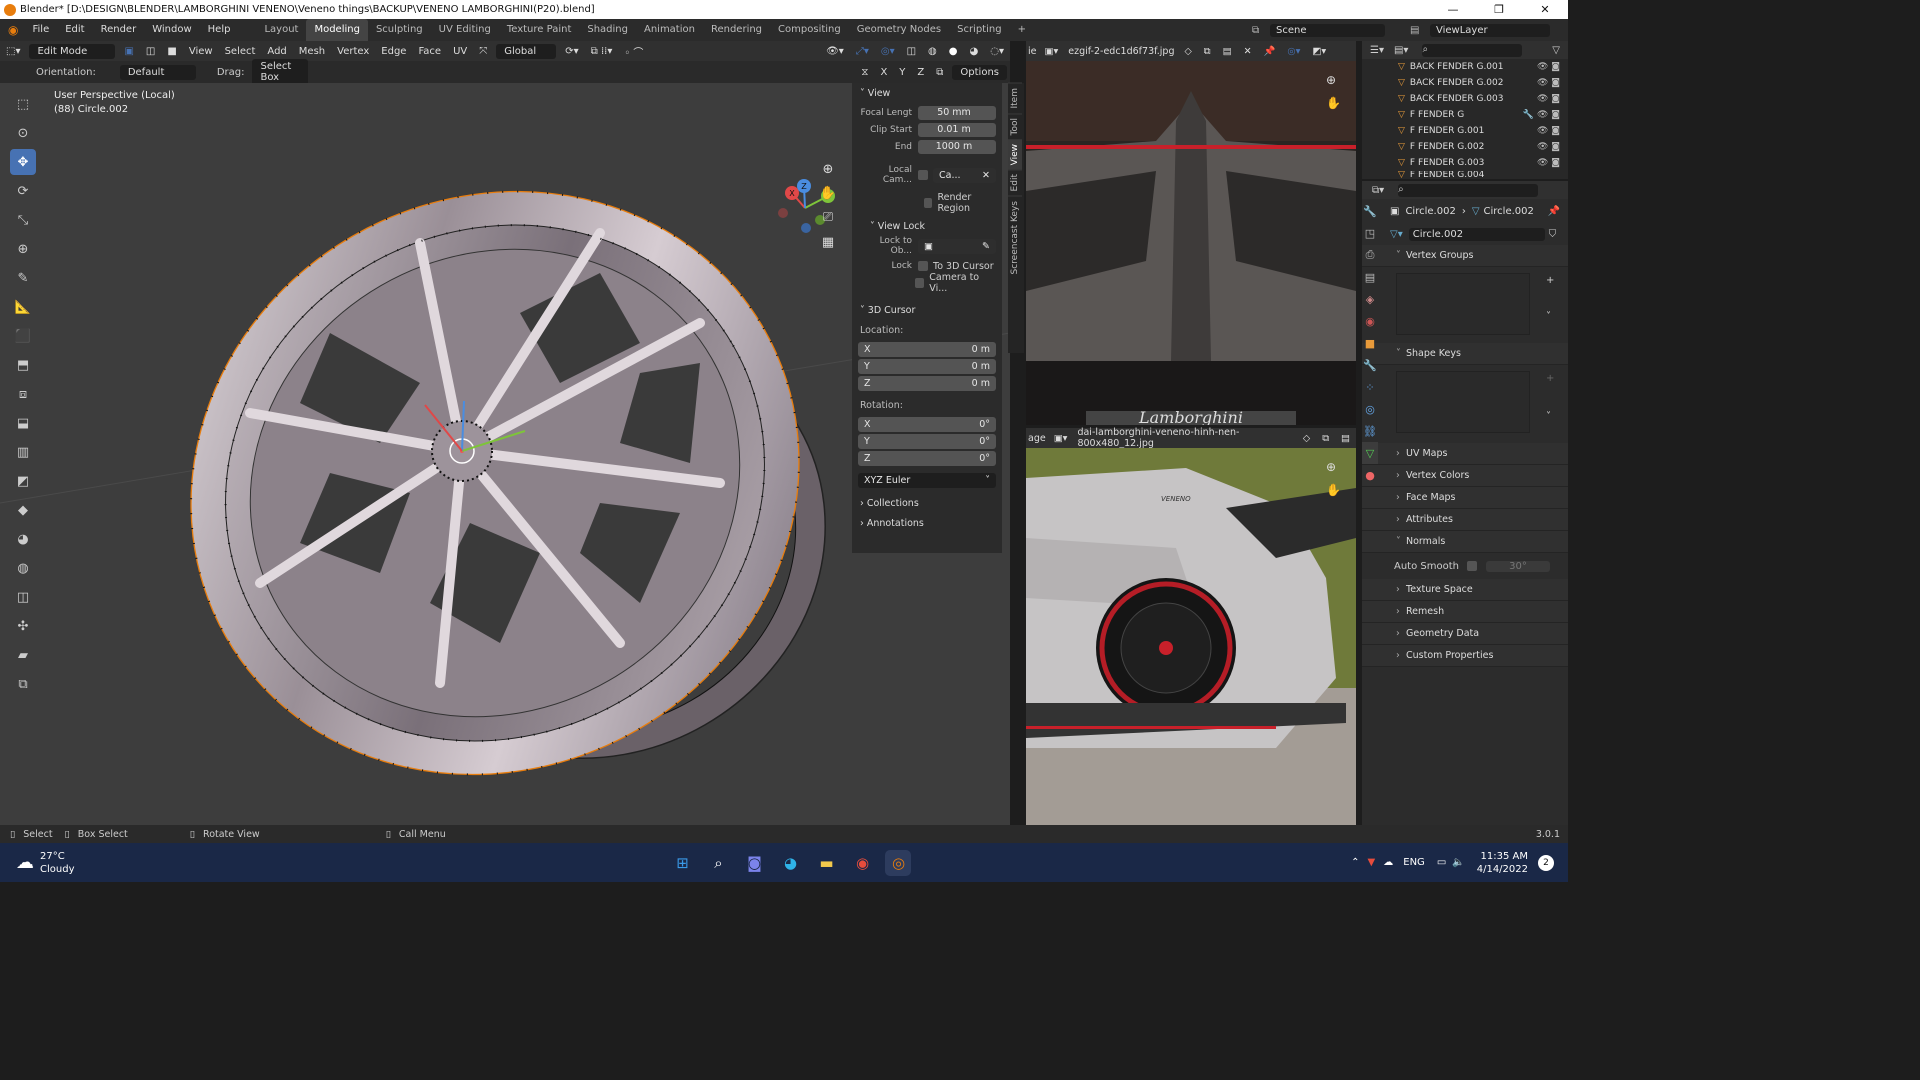 The image size is (1920, 1080). What do you see at coordinates (1465, 67) in the screenshot?
I see `outliner-item: ▽ BACK FENDER G.001 👁 ◙` at bounding box center [1465, 67].